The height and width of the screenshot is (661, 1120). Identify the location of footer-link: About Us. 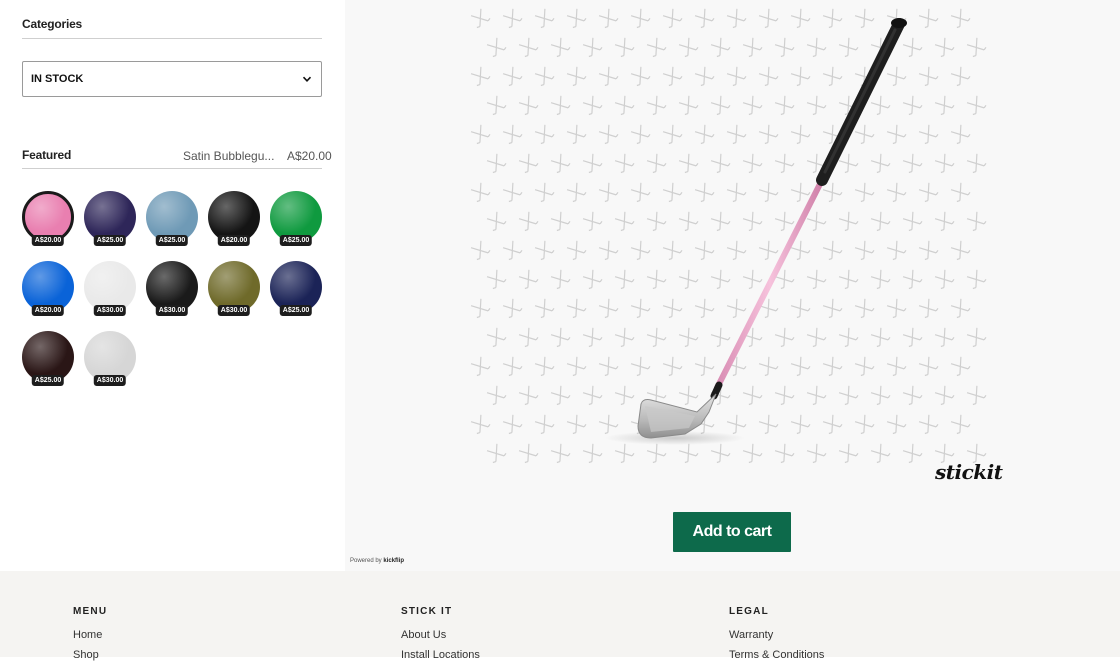
(440, 635).